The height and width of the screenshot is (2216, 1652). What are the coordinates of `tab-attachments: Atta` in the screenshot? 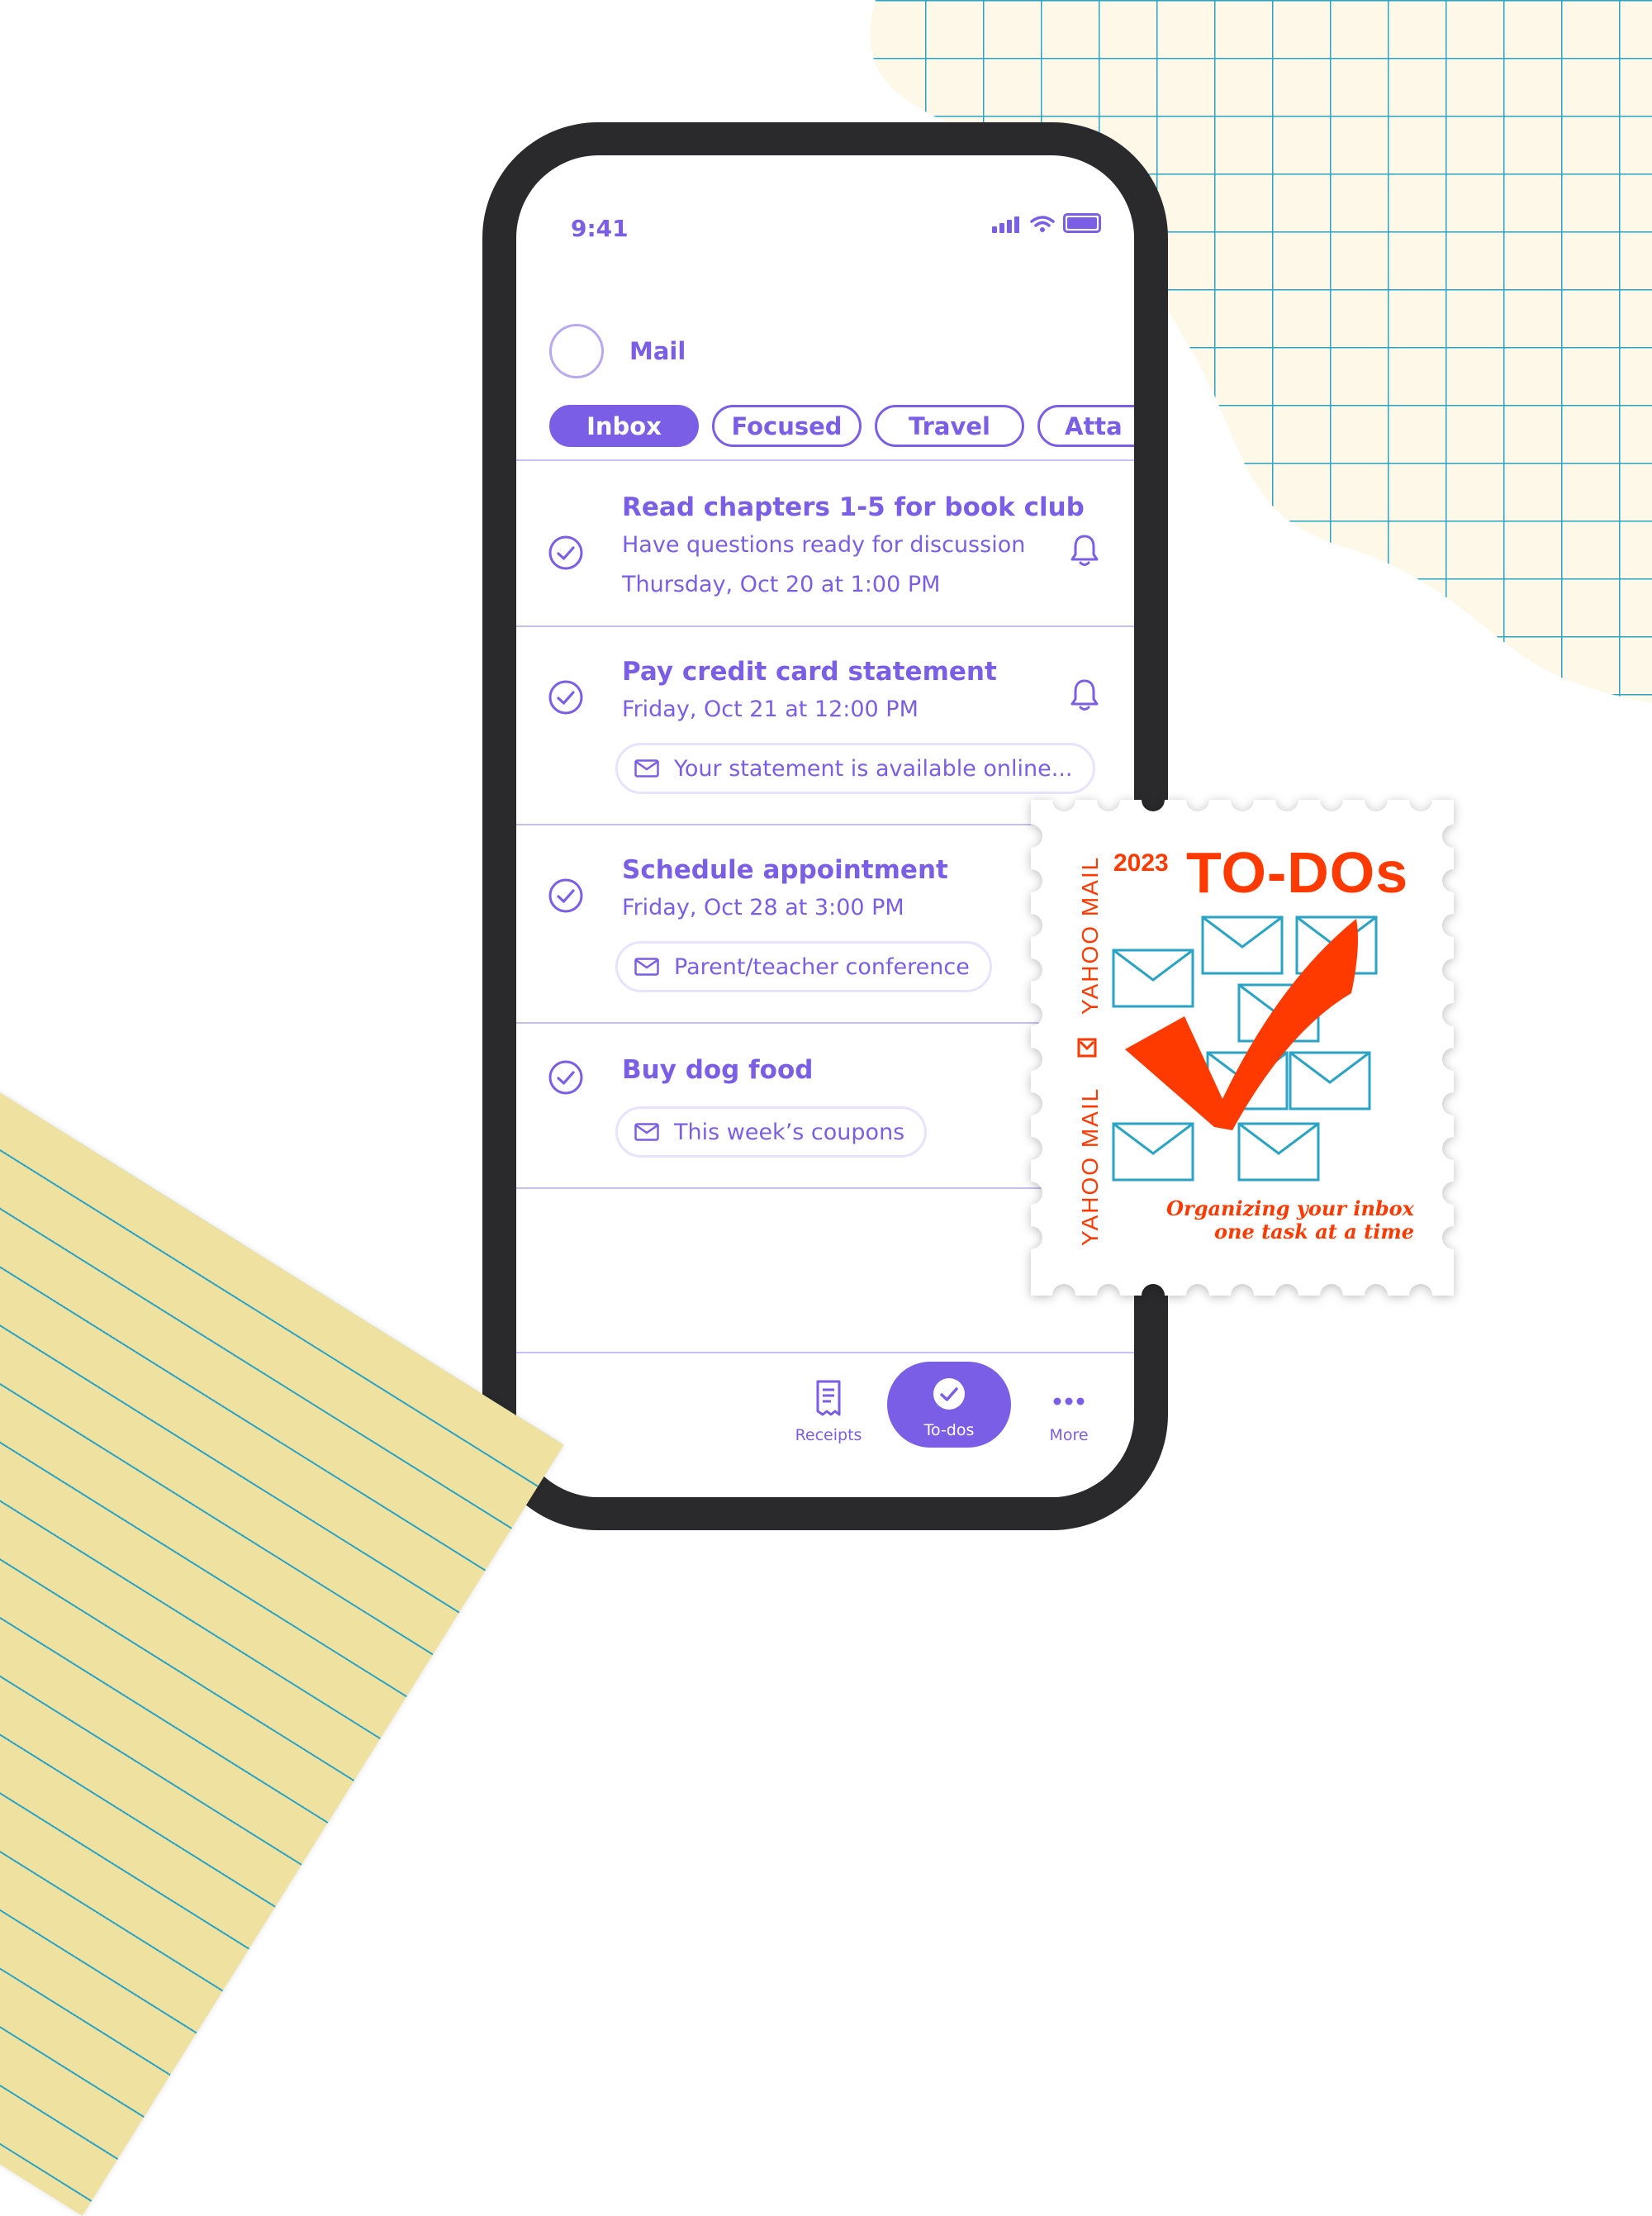 It's located at (1085, 426).